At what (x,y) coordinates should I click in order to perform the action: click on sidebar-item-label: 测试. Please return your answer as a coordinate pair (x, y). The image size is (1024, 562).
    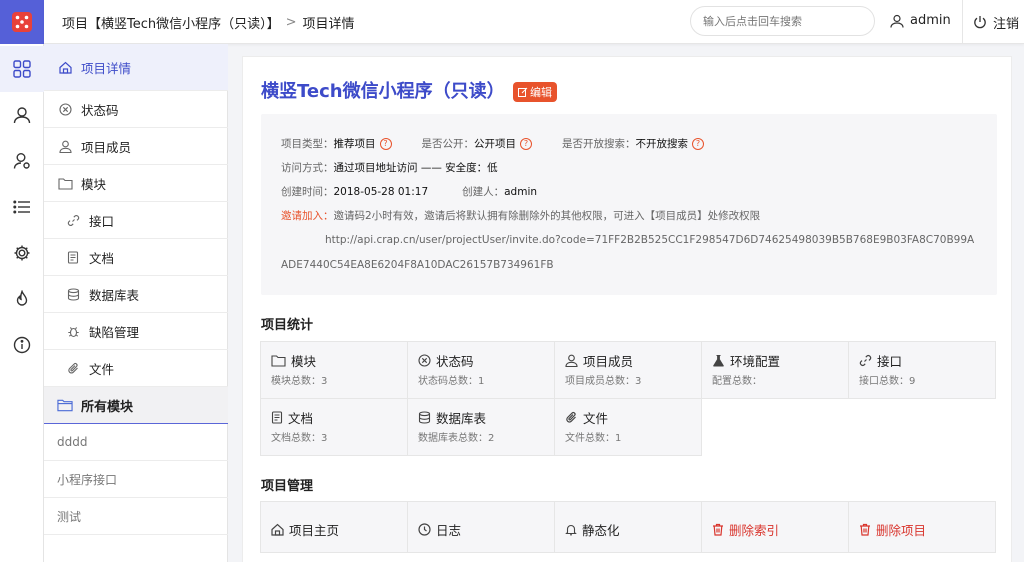
    Looking at the image, I should click on (69, 516).